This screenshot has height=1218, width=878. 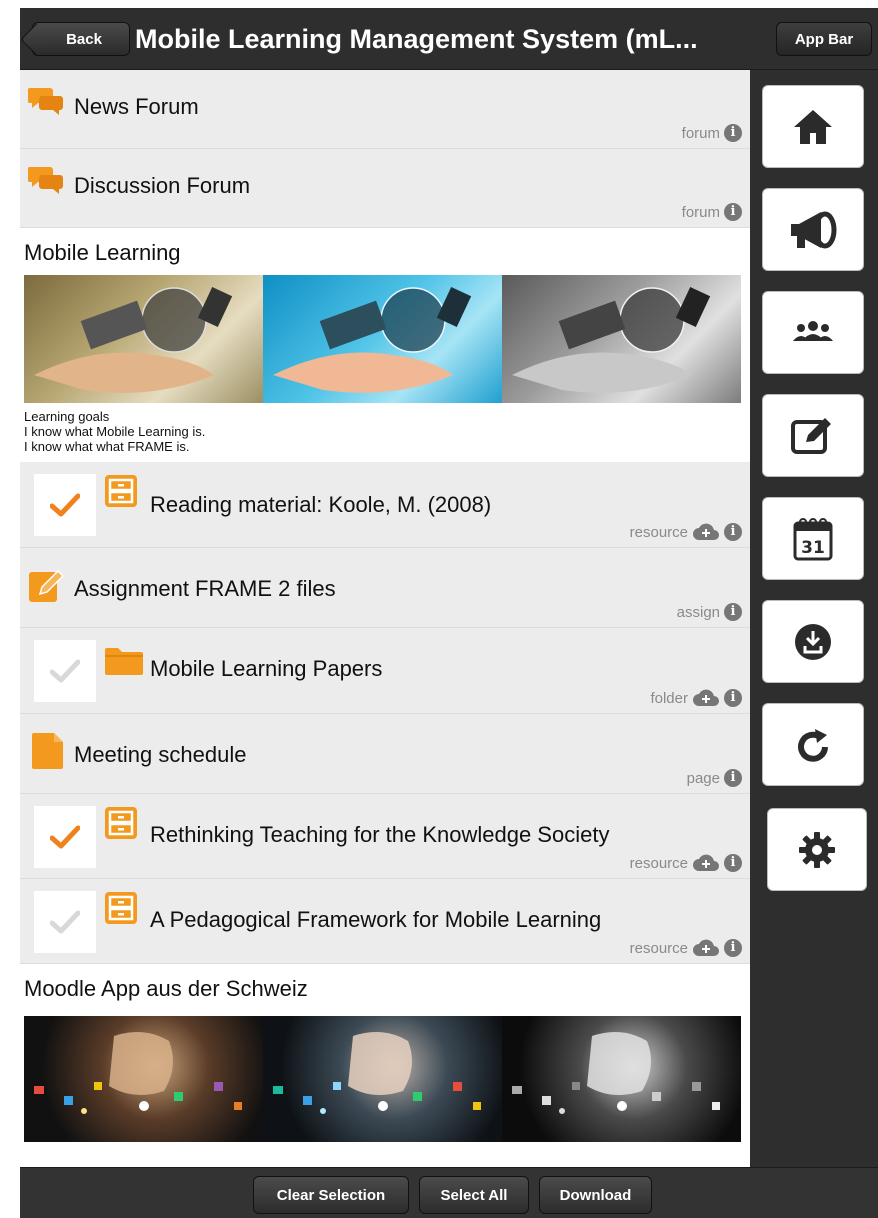 What do you see at coordinates (47, 751) in the screenshot?
I see `page-icon` at bounding box center [47, 751].